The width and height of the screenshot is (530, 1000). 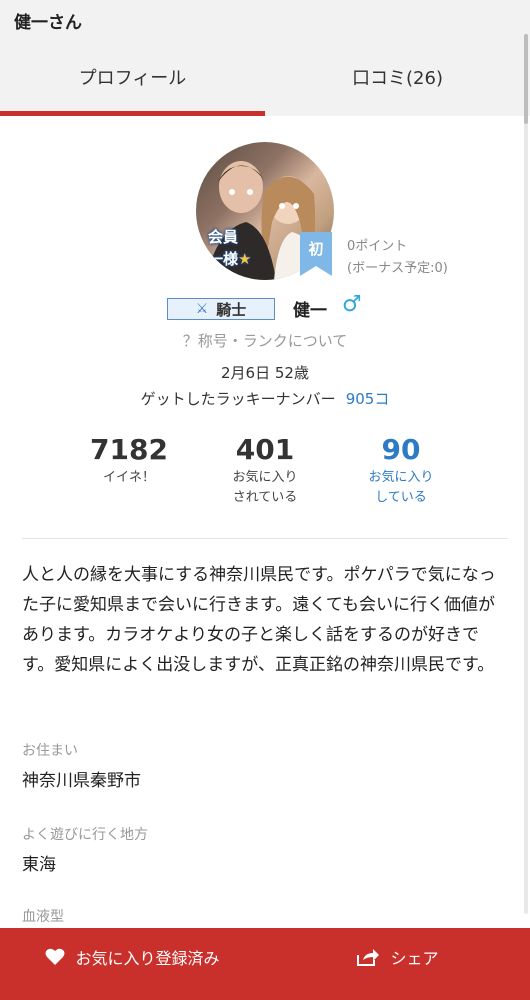 What do you see at coordinates (368, 957) in the screenshot?
I see `share-icon` at bounding box center [368, 957].